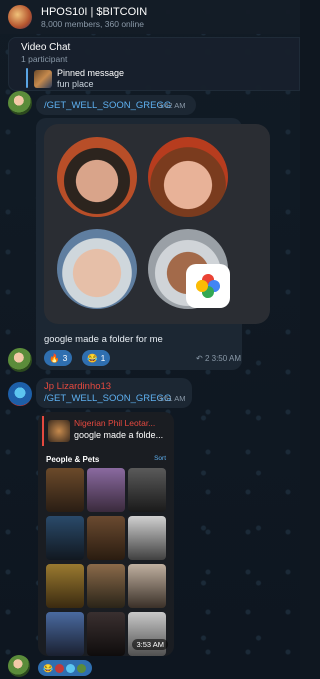 This screenshot has height=679, width=320. I want to click on fire-icon: 🔥, so click(54, 357).